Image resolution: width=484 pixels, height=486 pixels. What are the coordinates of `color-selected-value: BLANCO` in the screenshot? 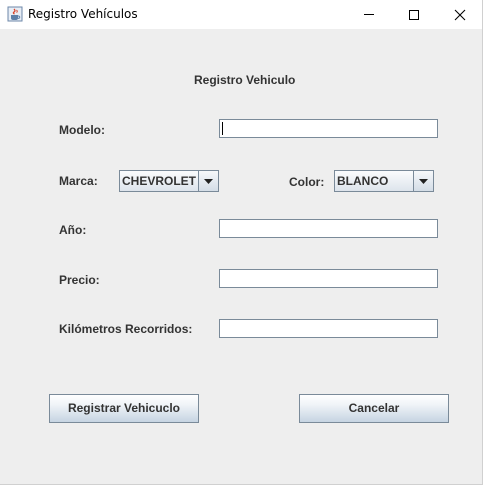 It's located at (363, 181).